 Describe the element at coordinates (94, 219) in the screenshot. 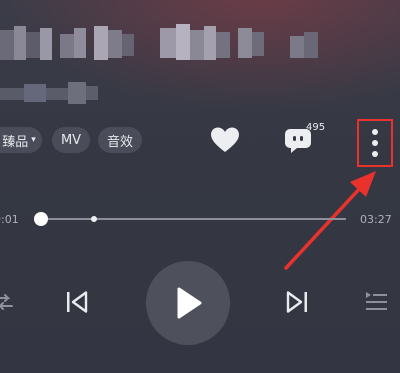

I see `buffer-marker` at that location.